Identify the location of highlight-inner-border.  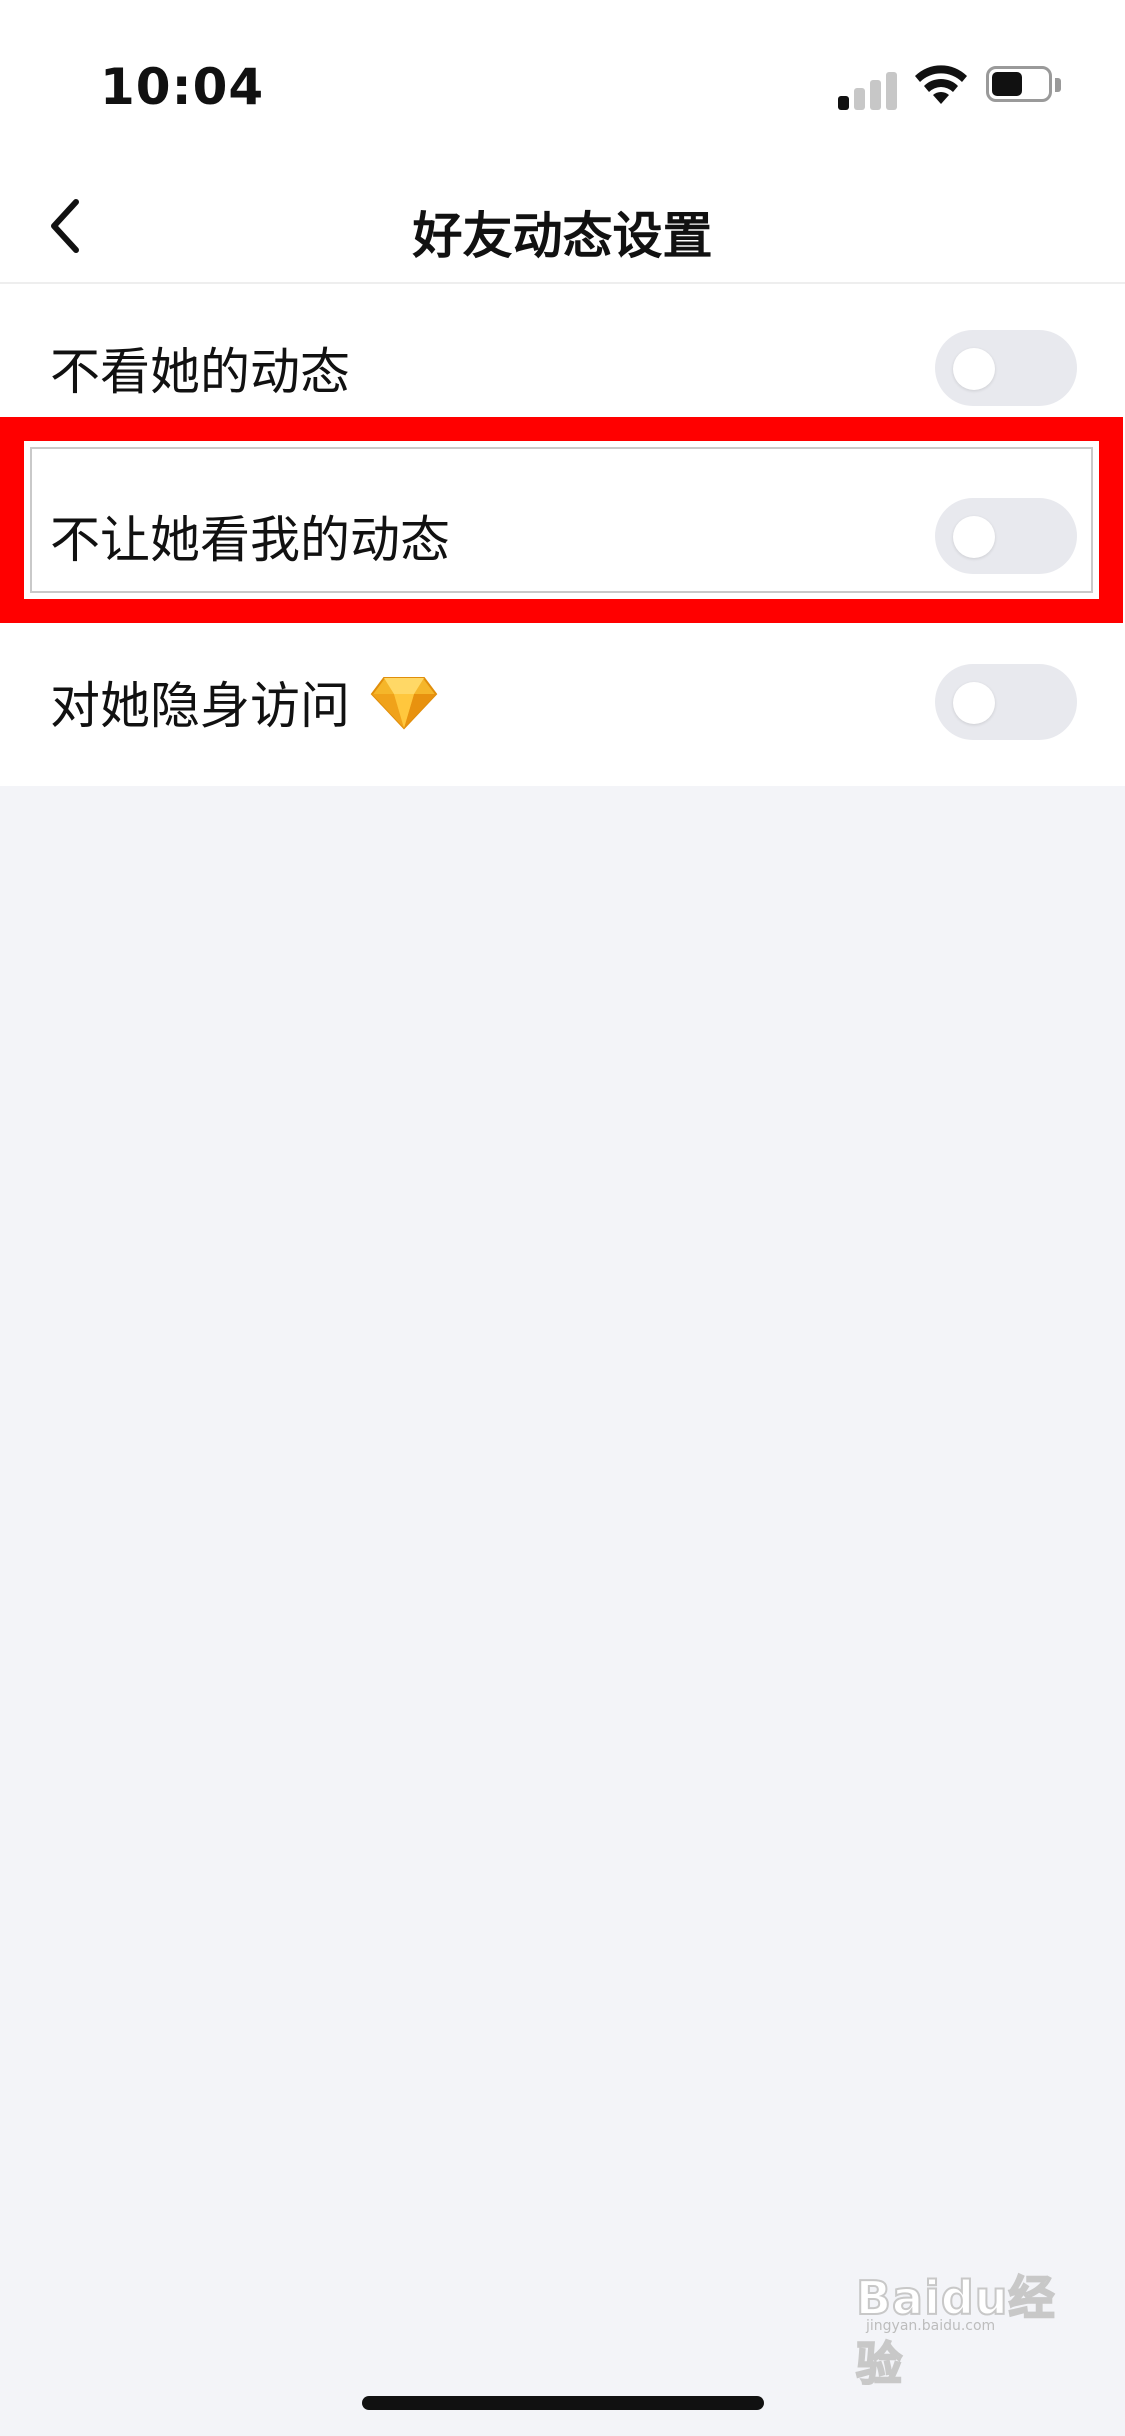
(561, 520).